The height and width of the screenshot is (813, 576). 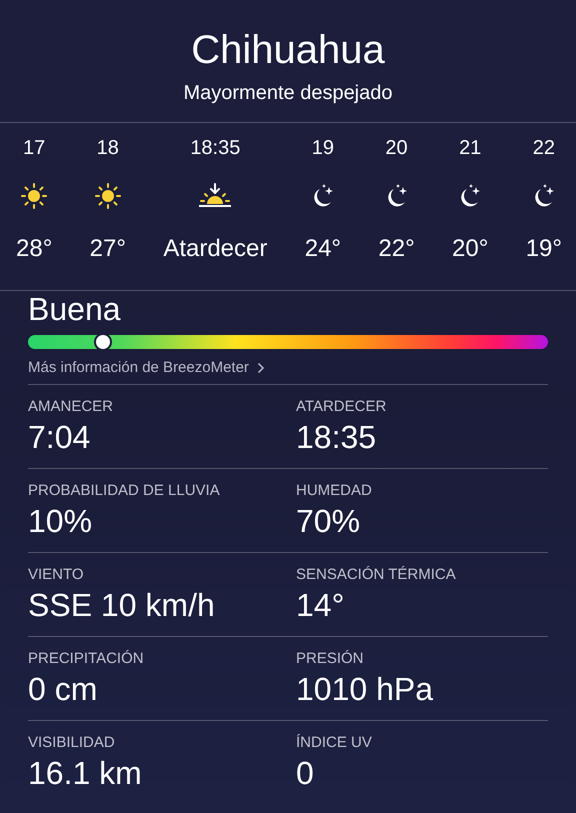 What do you see at coordinates (342, 406) in the screenshot?
I see `detail-label: ATARDECER` at bounding box center [342, 406].